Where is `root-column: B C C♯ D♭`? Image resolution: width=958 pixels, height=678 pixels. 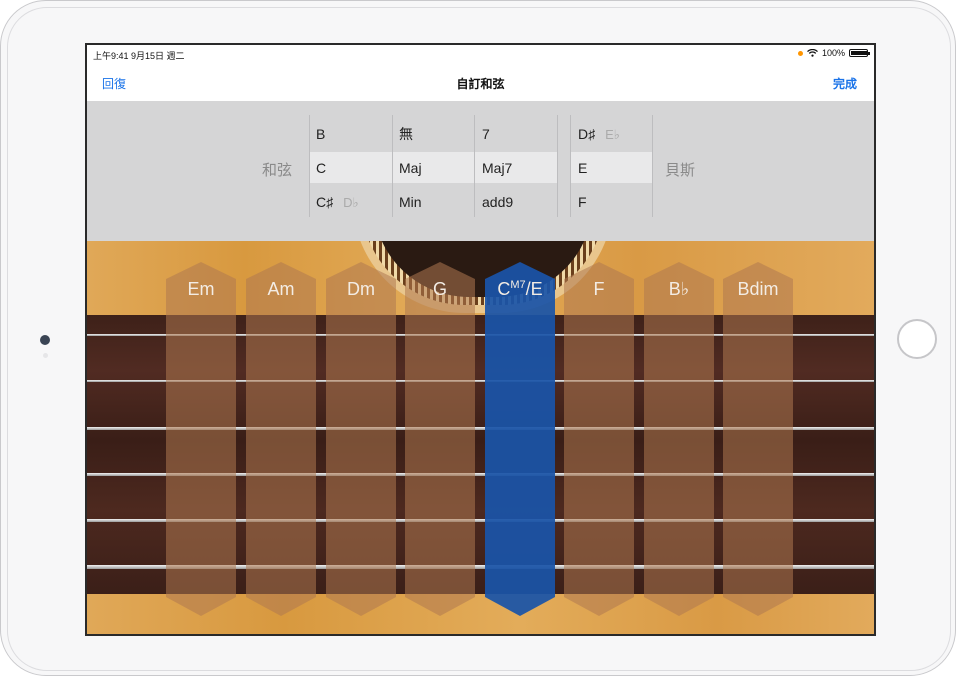 root-column: B C C♯ D♭ is located at coordinates (337, 168).